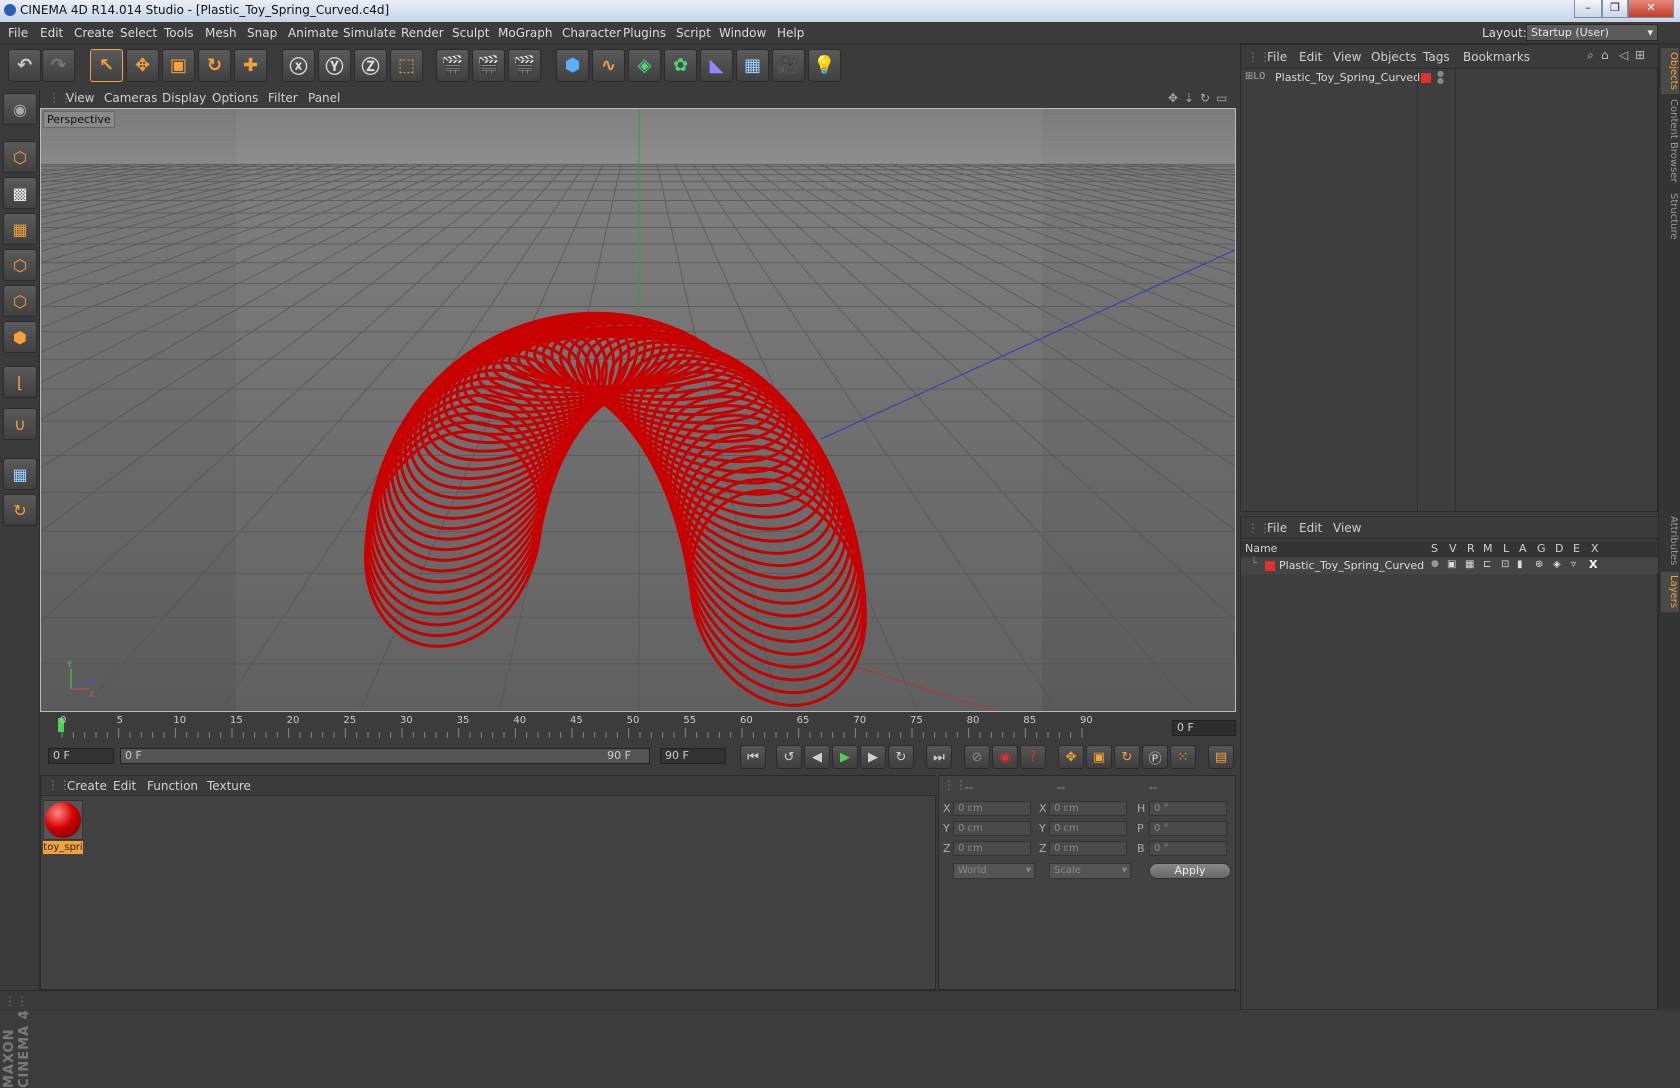 This screenshot has height=1088, width=1680. What do you see at coordinates (824, 65) in the screenshot?
I see `add-light-button: 💡` at bounding box center [824, 65].